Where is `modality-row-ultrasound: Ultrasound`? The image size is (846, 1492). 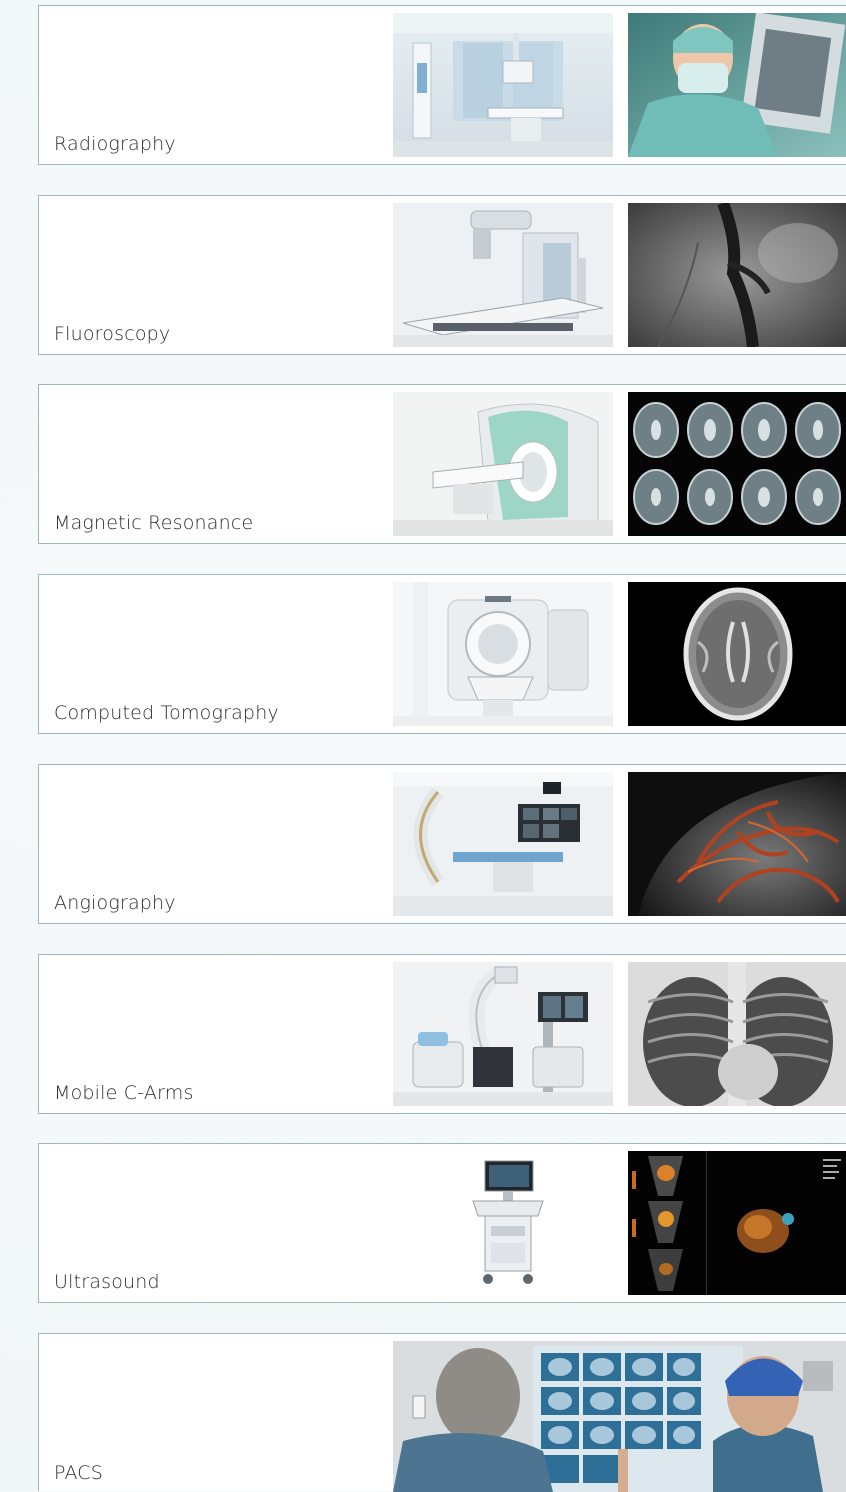
modality-row-ultrasound: Ultrasound is located at coordinates (442, 1223).